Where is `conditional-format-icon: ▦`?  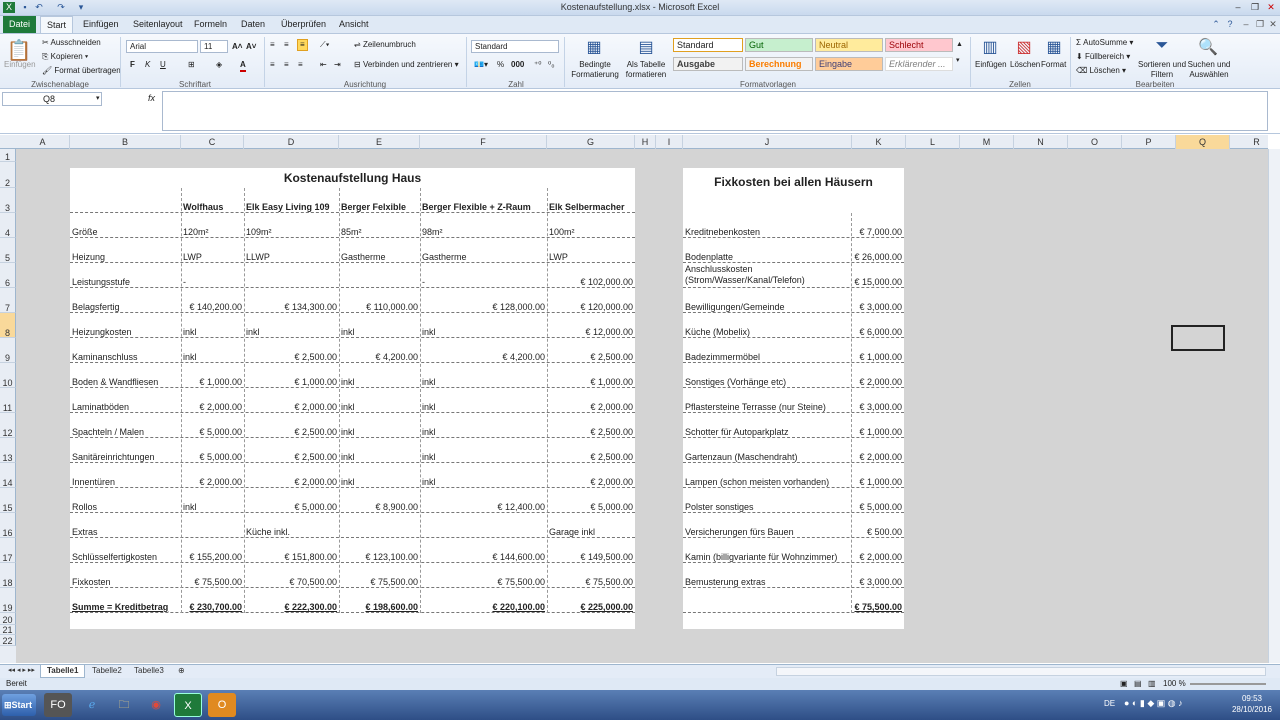 conditional-format-icon: ▦ is located at coordinates (594, 47).